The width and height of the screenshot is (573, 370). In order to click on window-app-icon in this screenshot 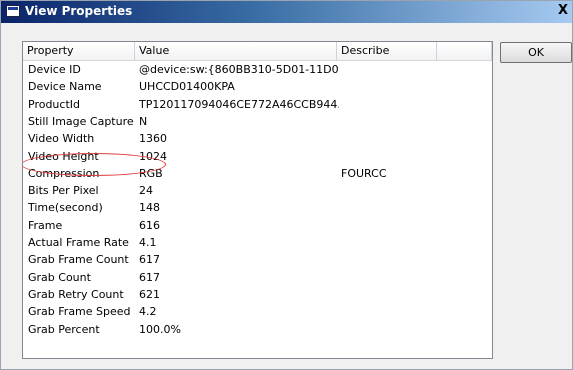, I will do `click(13, 11)`.